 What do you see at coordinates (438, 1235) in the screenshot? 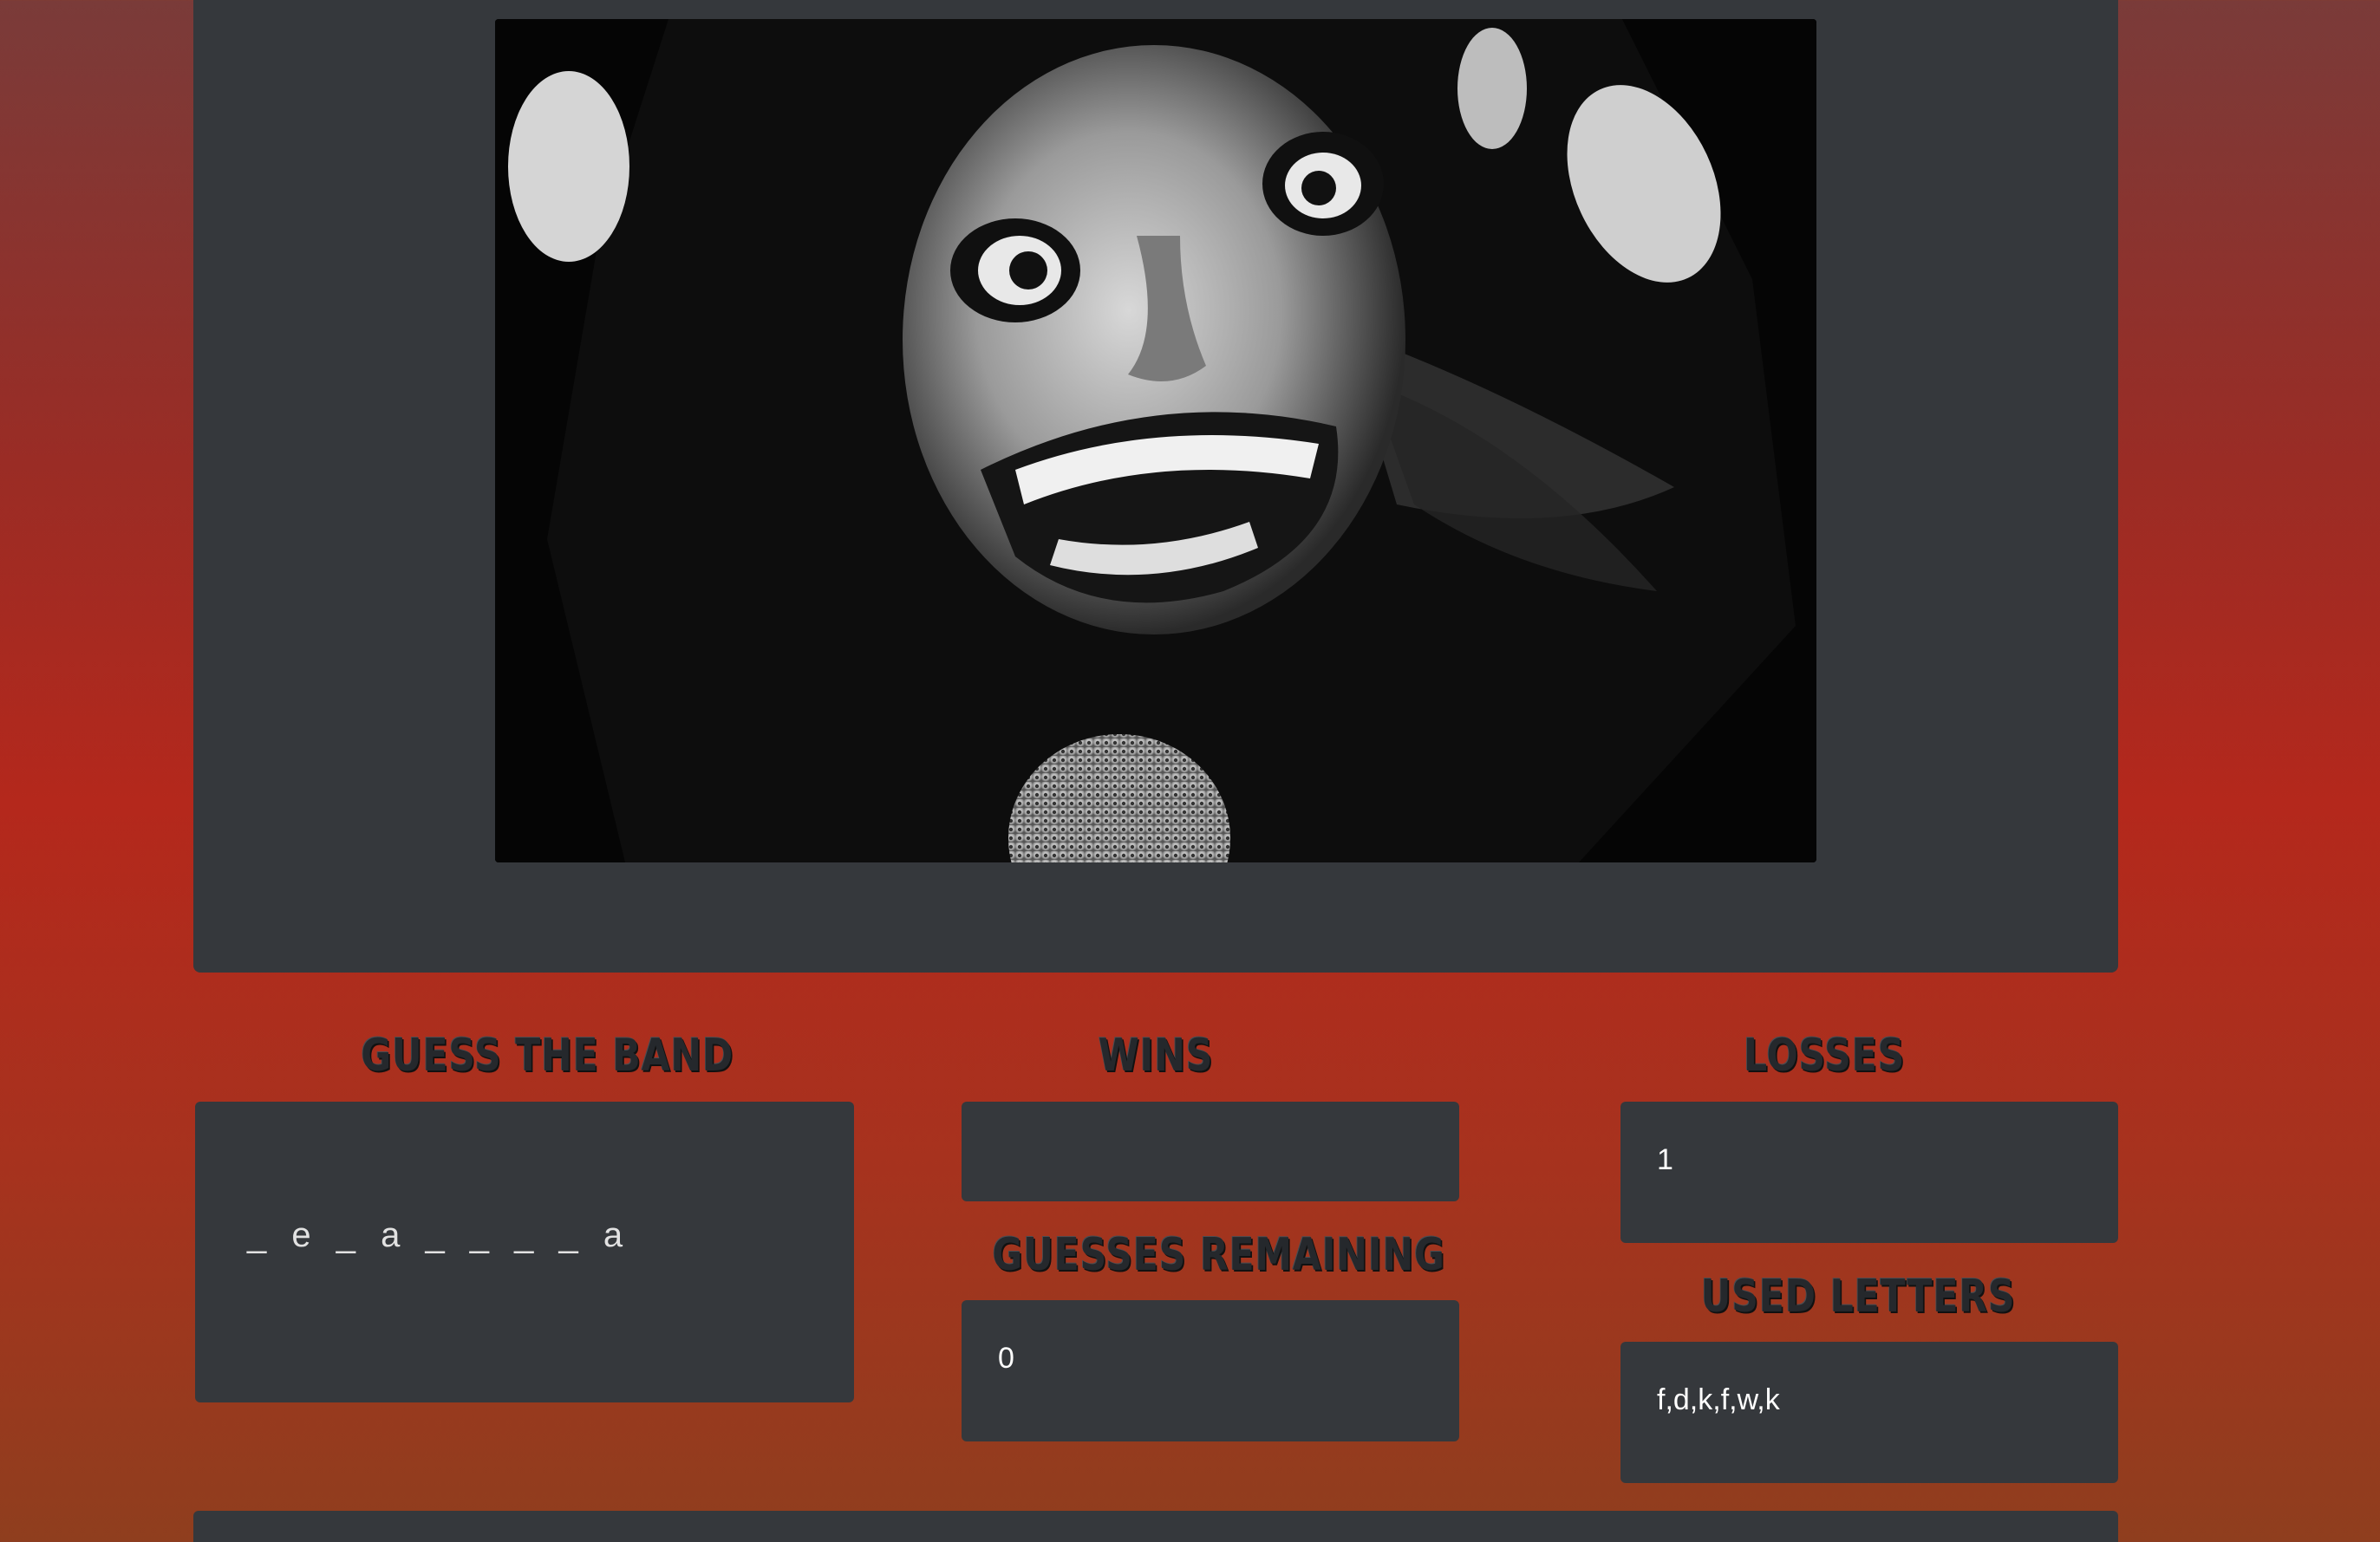
I see `band-word: _ e _ a _ _ _ _ a` at bounding box center [438, 1235].